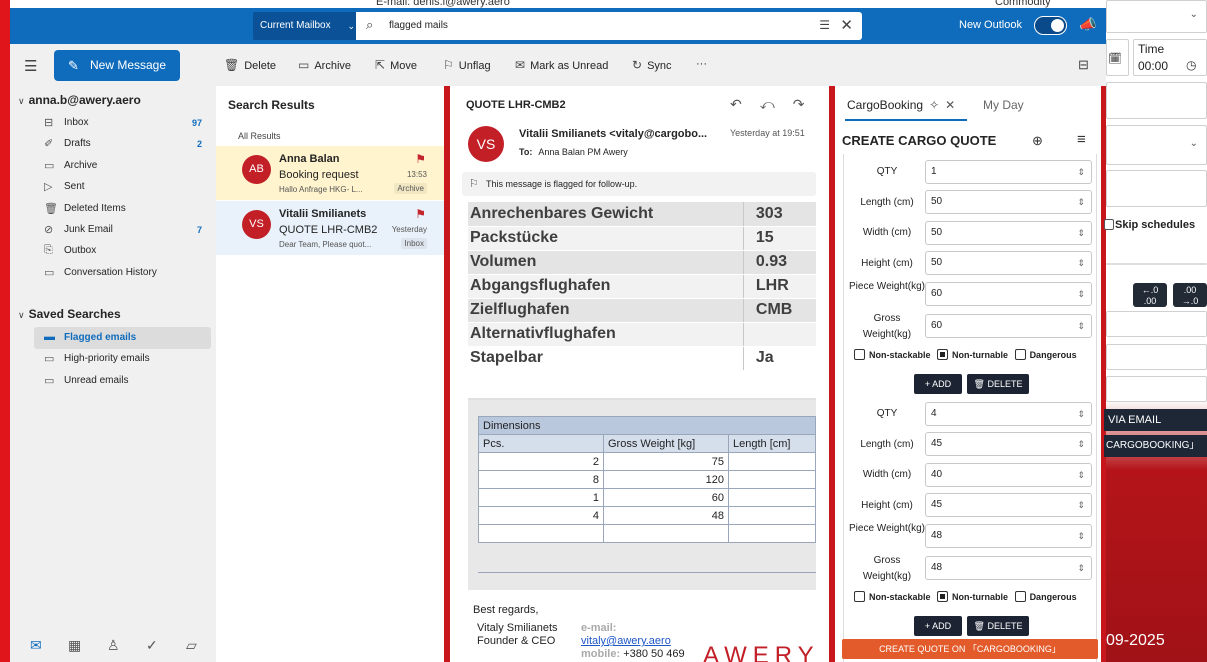 Image resolution: width=1207 pixels, height=662 pixels. I want to click on search-box: ⌕ flagged mails ☰ ✕, so click(609, 26).